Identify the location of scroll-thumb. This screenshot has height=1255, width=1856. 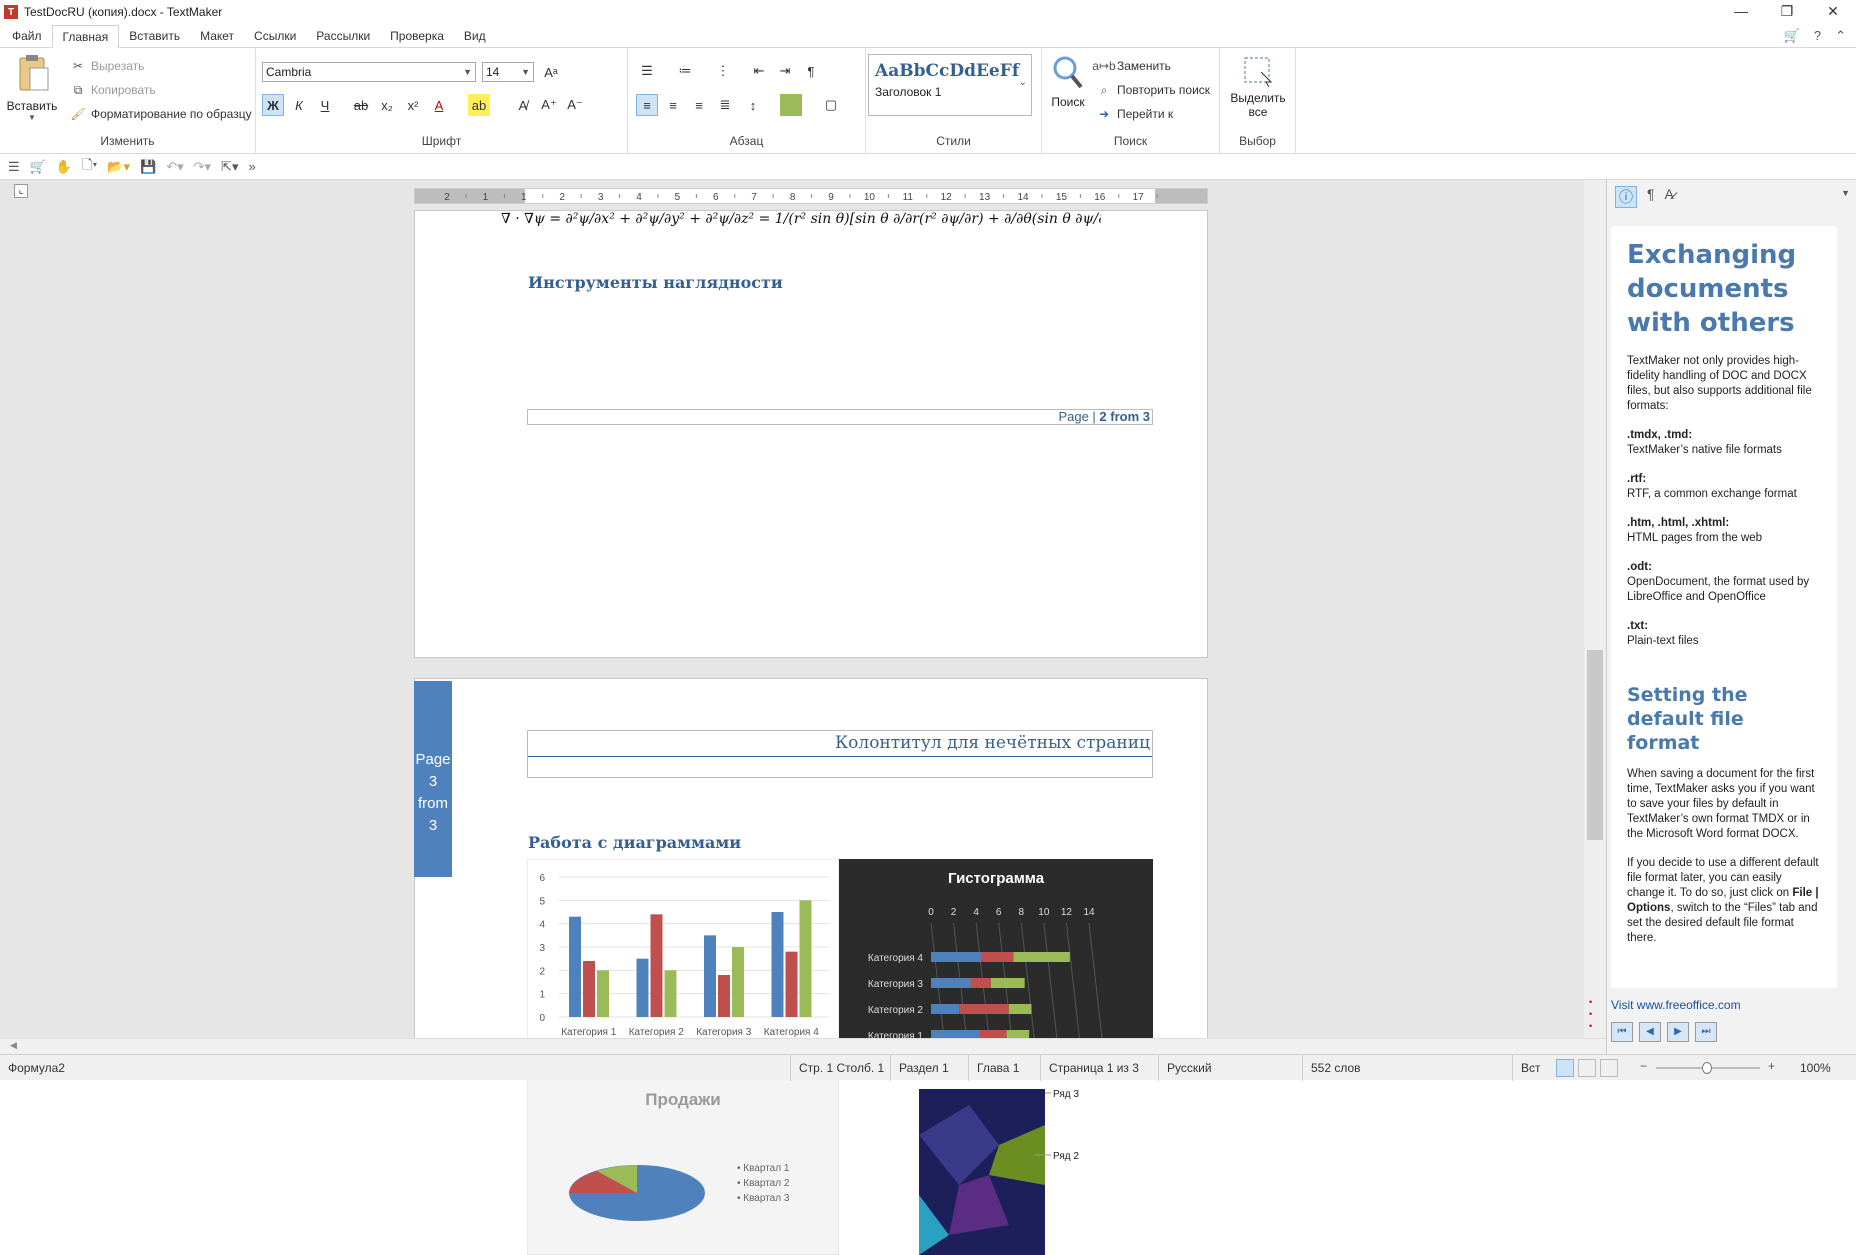
(1595, 745).